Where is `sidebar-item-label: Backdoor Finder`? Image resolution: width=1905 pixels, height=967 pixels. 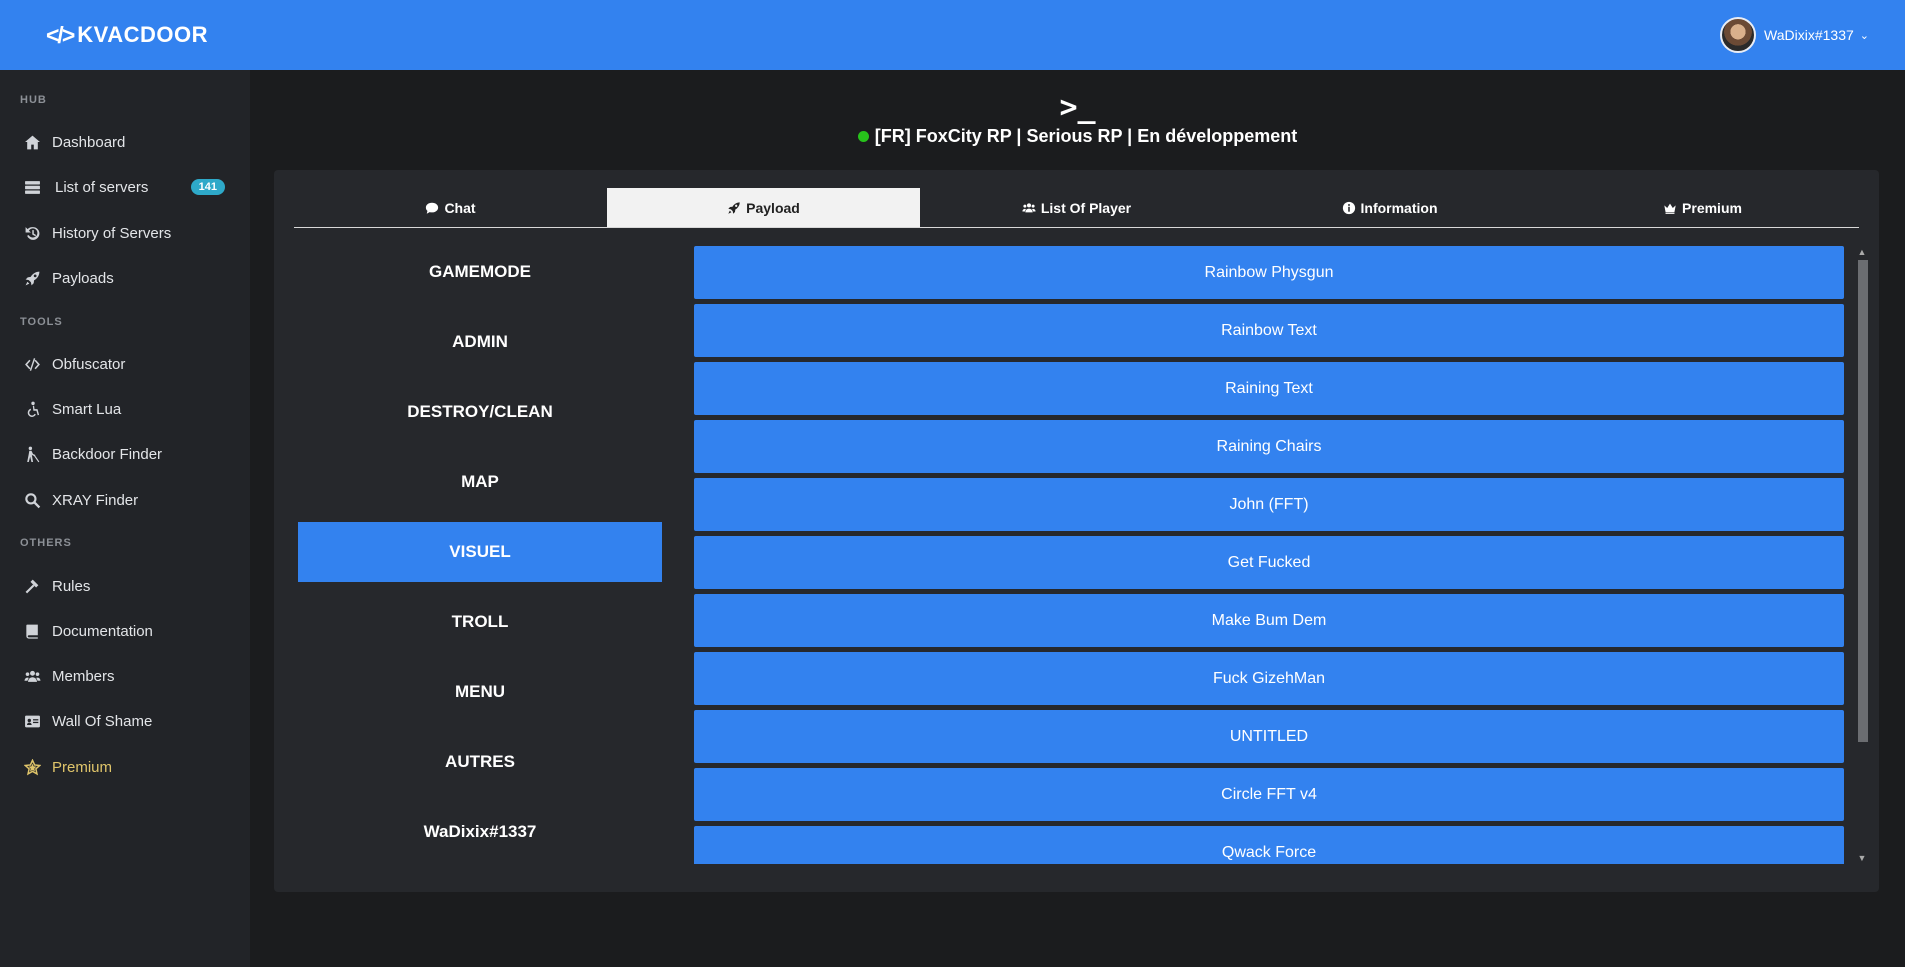 sidebar-item-label: Backdoor Finder is located at coordinates (107, 454).